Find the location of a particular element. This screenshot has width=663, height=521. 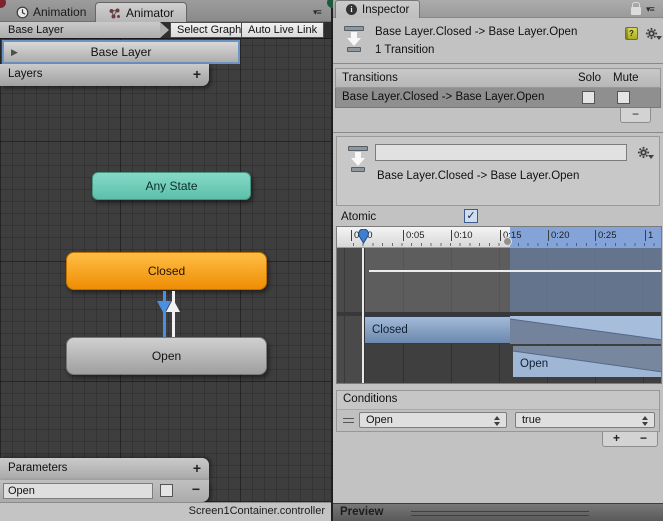

playhead-icon is located at coordinates (363, 236).